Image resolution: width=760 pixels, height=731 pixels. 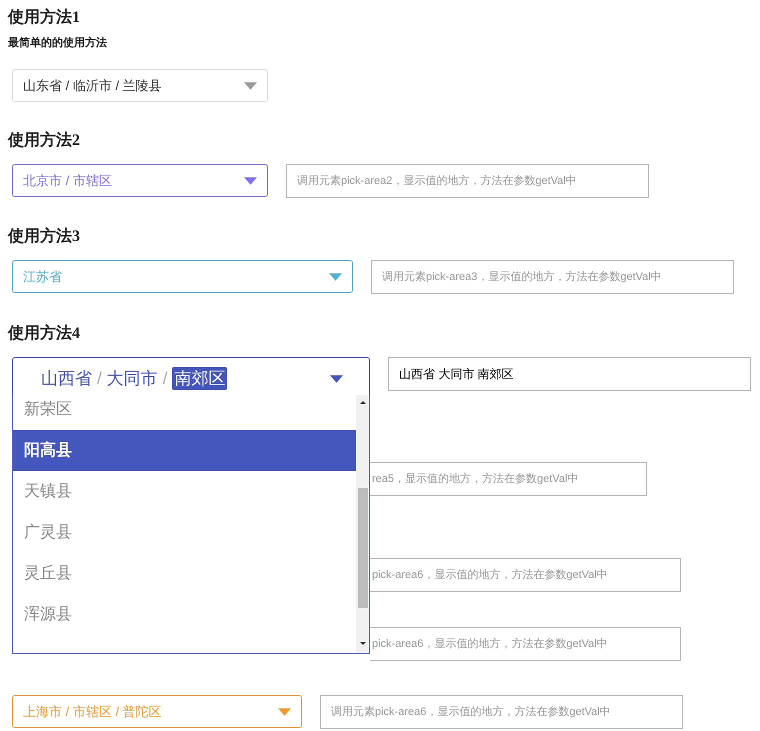 What do you see at coordinates (44, 18) in the screenshot?
I see `section-heading: 使用方法1` at bounding box center [44, 18].